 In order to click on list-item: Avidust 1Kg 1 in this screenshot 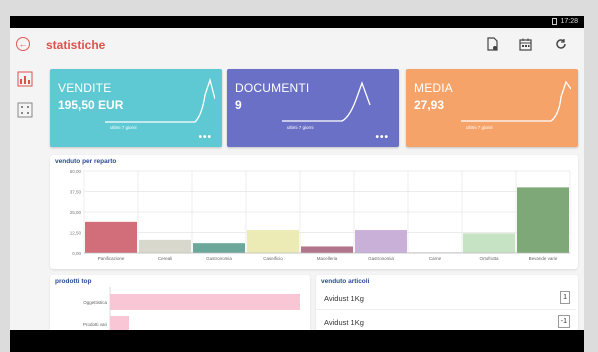, I will do `click(446, 298)`.